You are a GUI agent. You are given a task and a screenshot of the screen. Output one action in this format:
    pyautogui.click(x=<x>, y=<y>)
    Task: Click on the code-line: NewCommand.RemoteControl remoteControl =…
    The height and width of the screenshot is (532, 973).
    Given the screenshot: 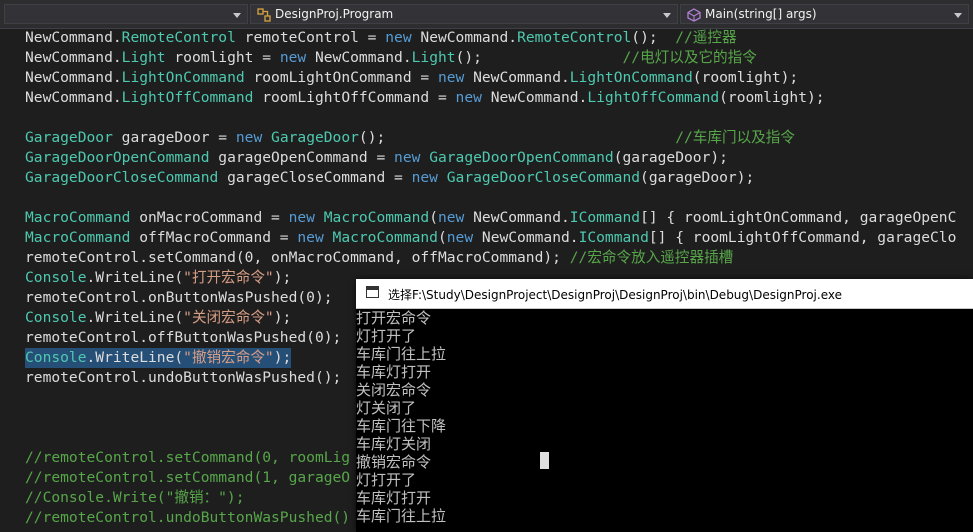 What is the action you would take?
    pyautogui.click(x=381, y=37)
    